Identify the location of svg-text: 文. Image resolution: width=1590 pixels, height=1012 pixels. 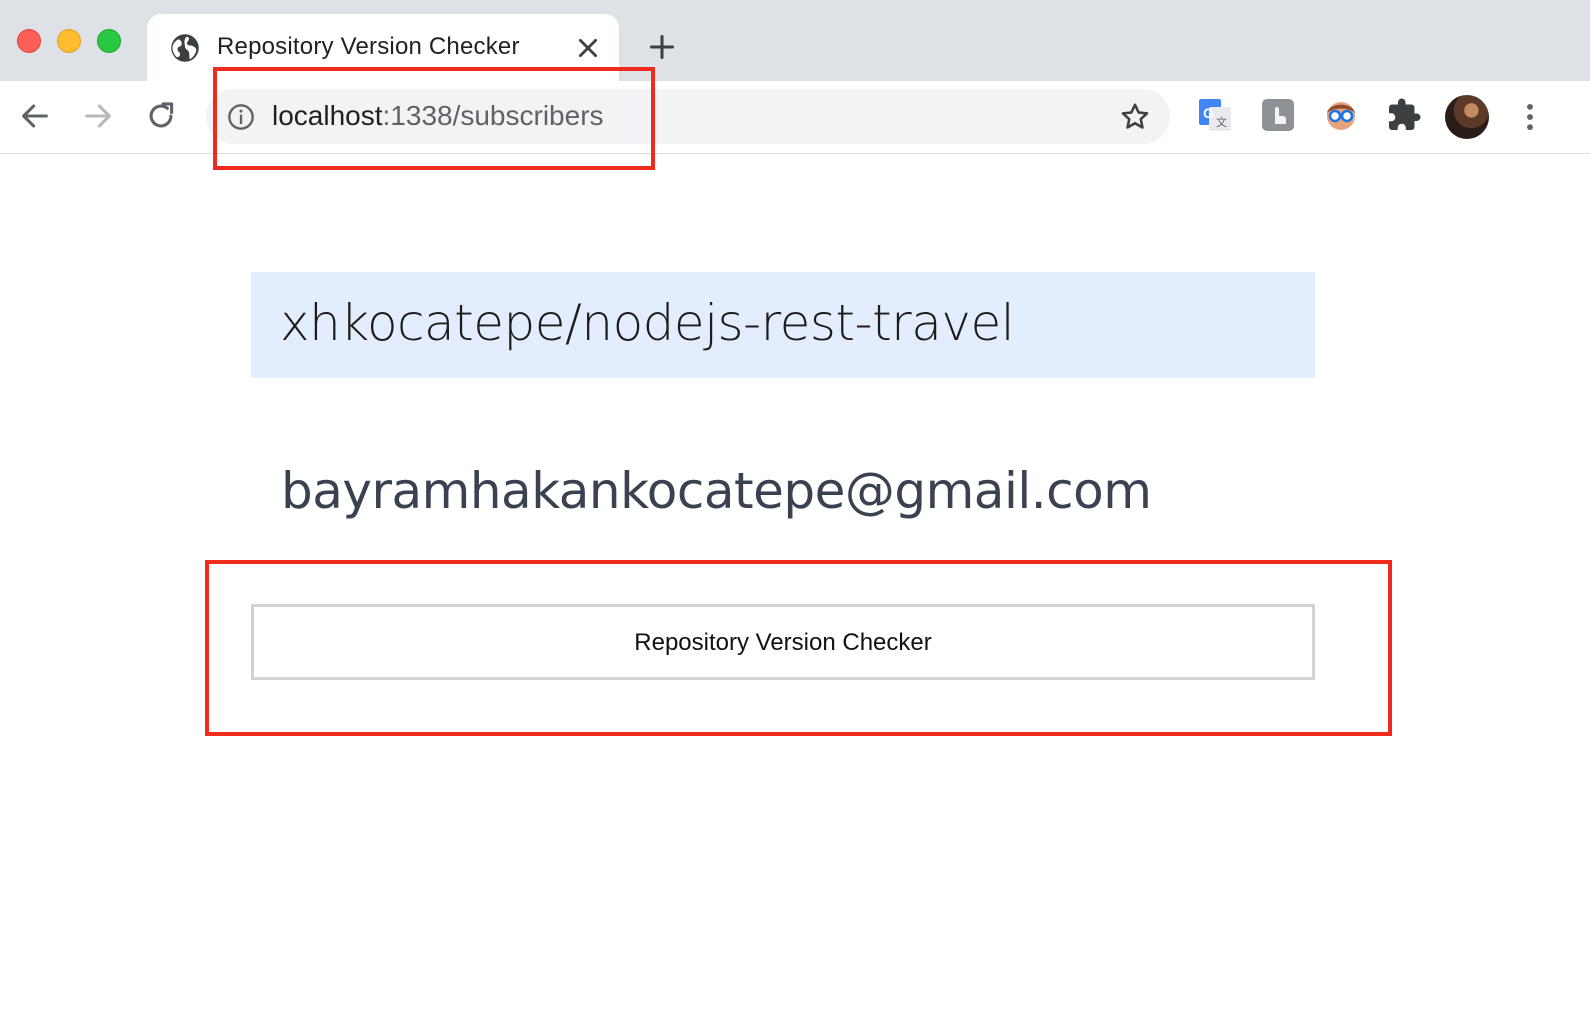
(1221, 122).